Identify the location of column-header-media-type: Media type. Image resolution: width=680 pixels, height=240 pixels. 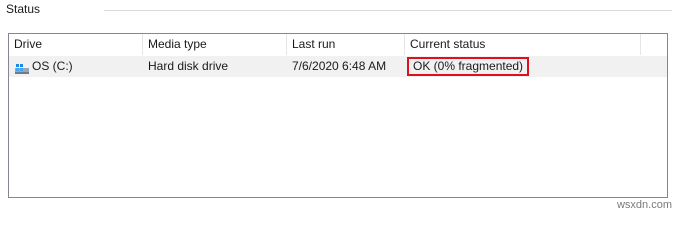
(215, 44).